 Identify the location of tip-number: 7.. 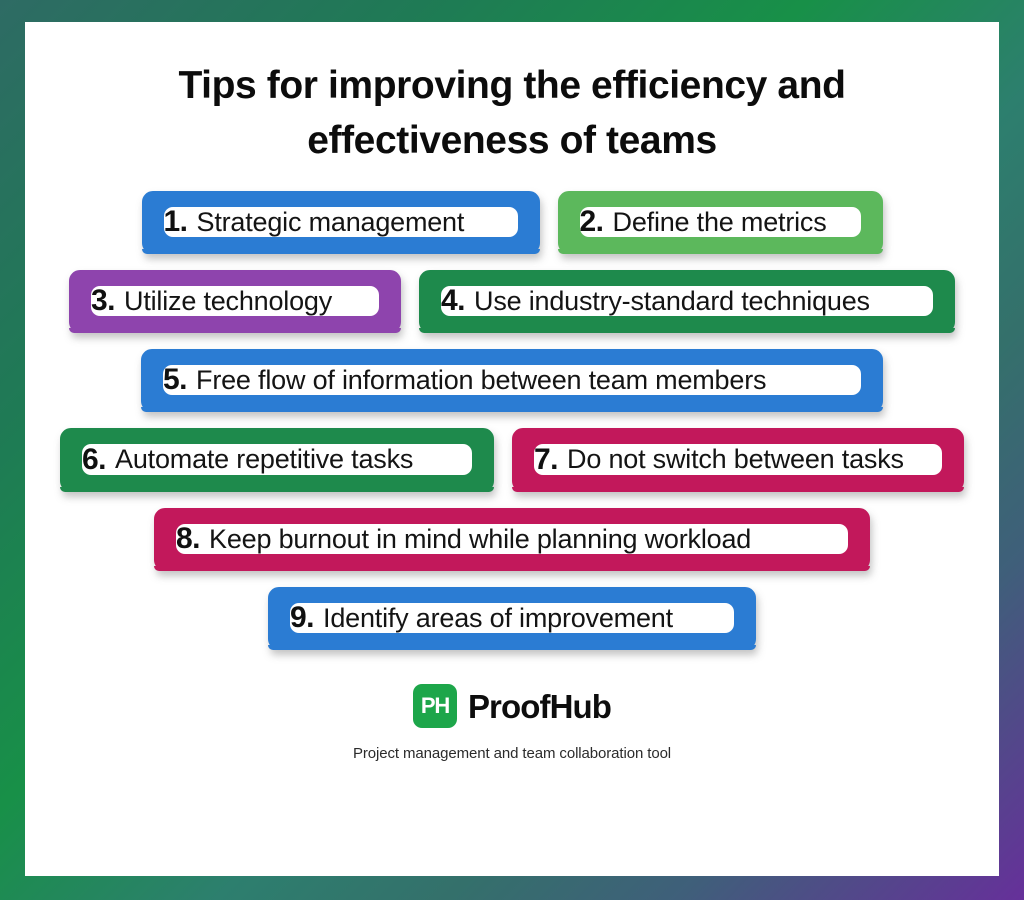
(546, 459).